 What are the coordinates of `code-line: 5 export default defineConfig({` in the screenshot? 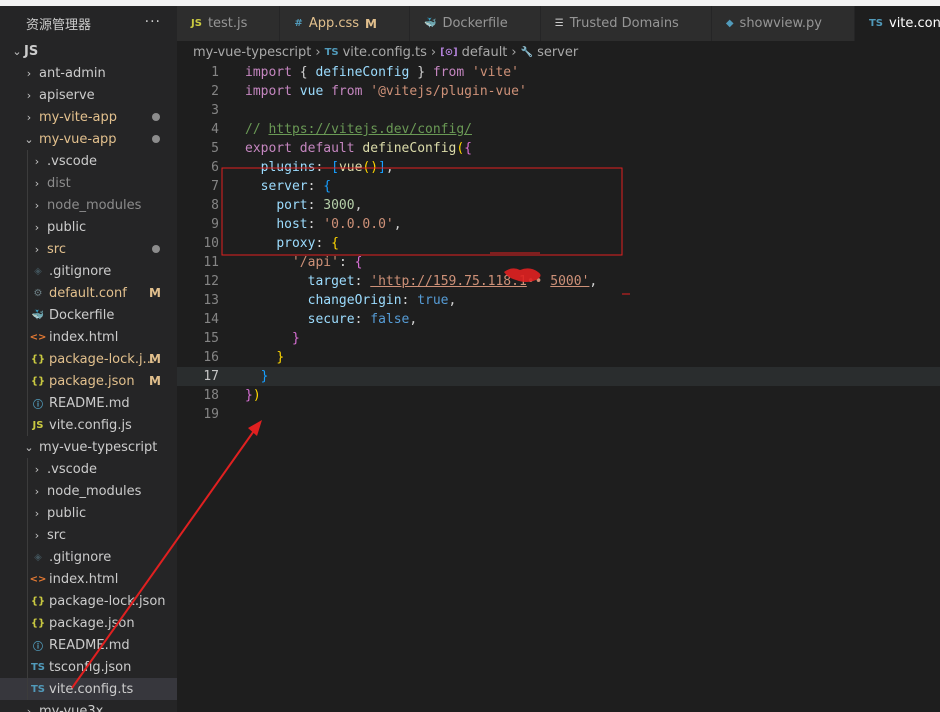 It's located at (558, 148).